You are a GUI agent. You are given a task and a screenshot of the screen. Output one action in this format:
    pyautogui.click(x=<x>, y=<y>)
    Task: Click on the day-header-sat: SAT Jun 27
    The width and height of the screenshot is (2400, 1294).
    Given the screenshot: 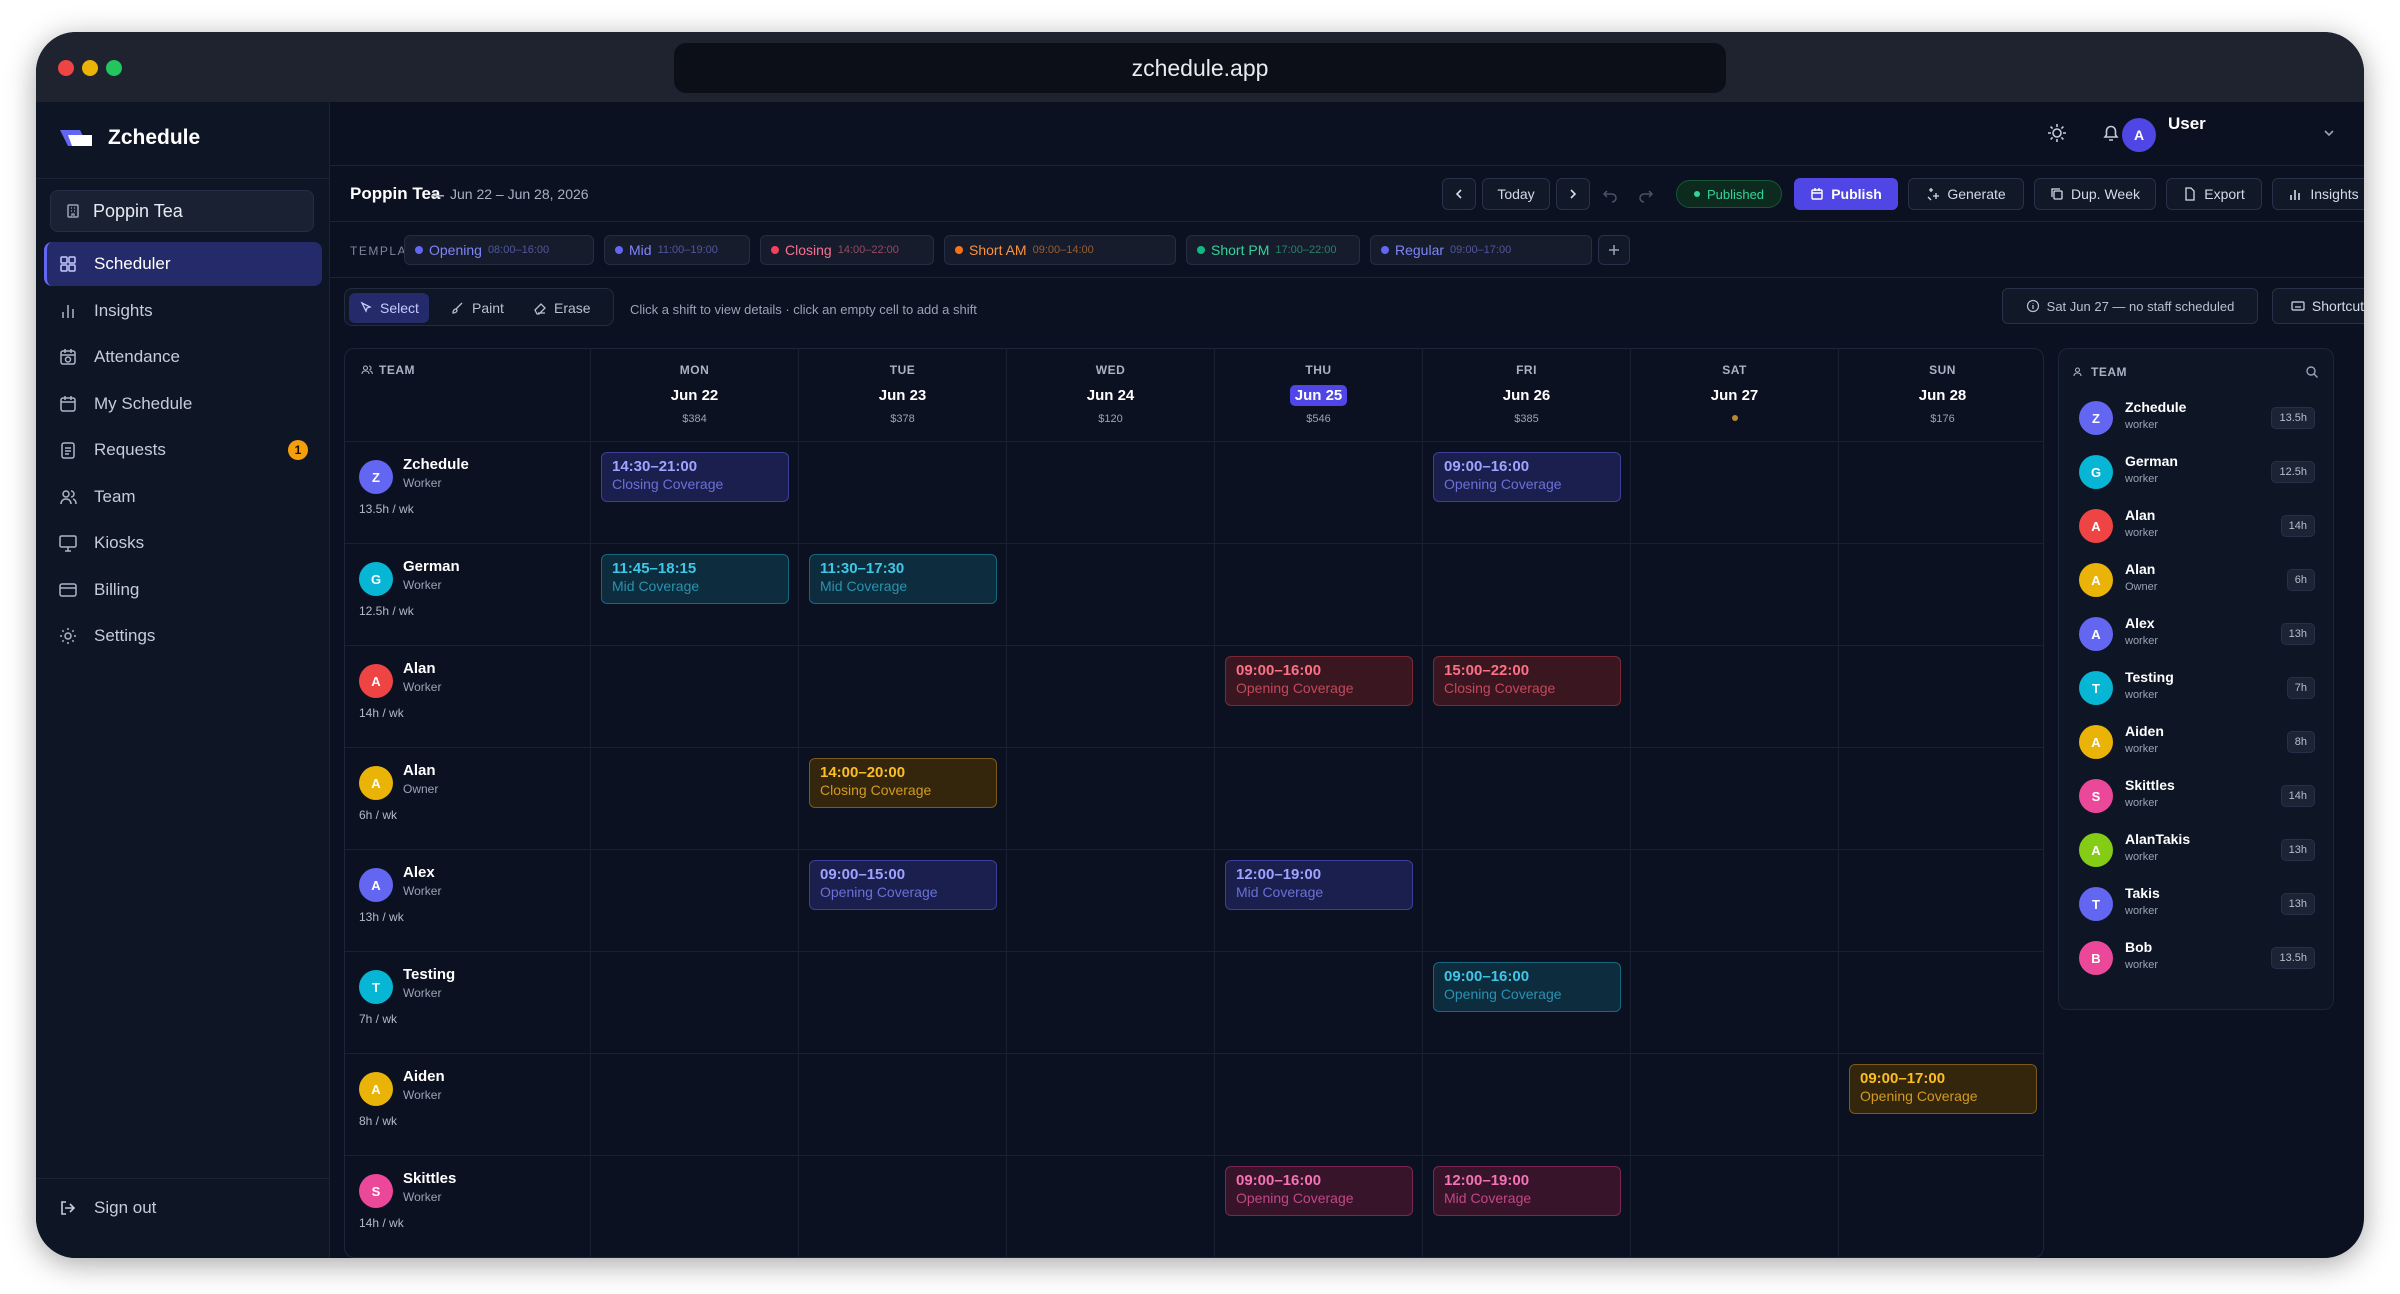 What is the action you would take?
    pyautogui.click(x=1735, y=395)
    